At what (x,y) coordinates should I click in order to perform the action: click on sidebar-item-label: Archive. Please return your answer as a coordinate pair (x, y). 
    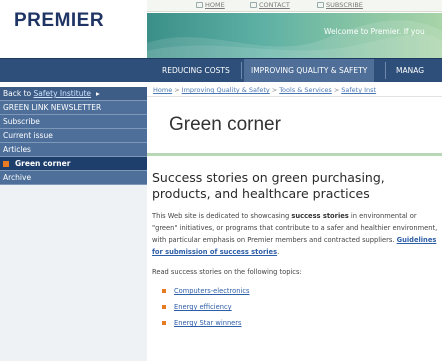
    Looking at the image, I should click on (17, 177).